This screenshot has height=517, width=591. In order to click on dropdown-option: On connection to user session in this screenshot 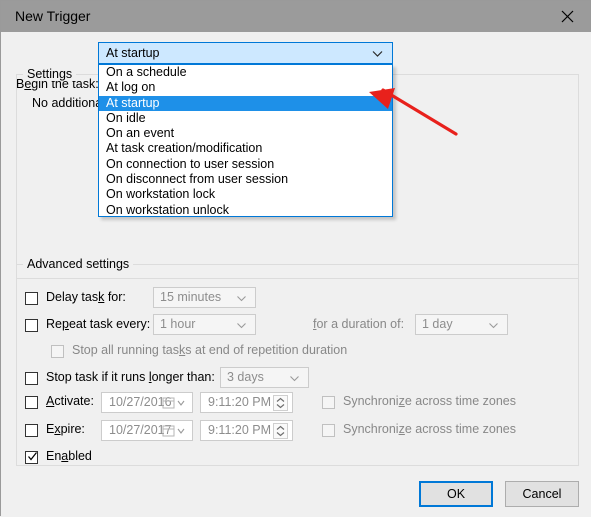, I will do `click(245, 164)`.